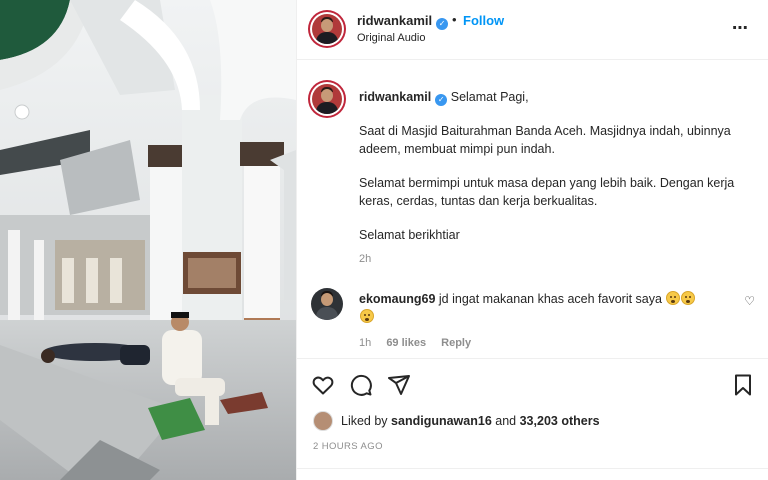  I want to click on author-username: ridwankamil, so click(394, 20).